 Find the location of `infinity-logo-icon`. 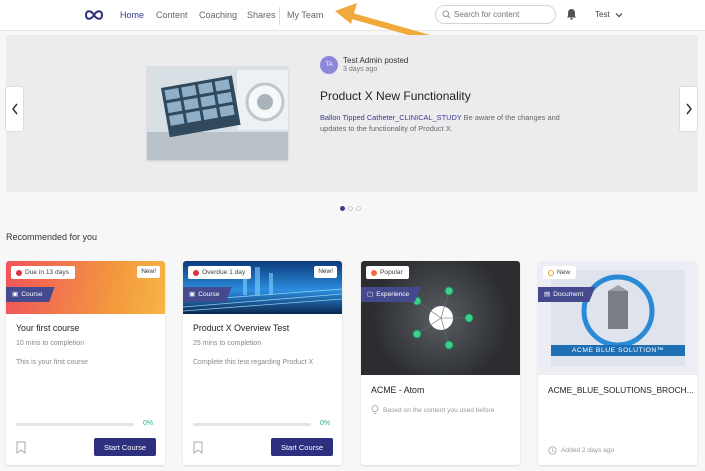

infinity-logo-icon is located at coordinates (94, 15).